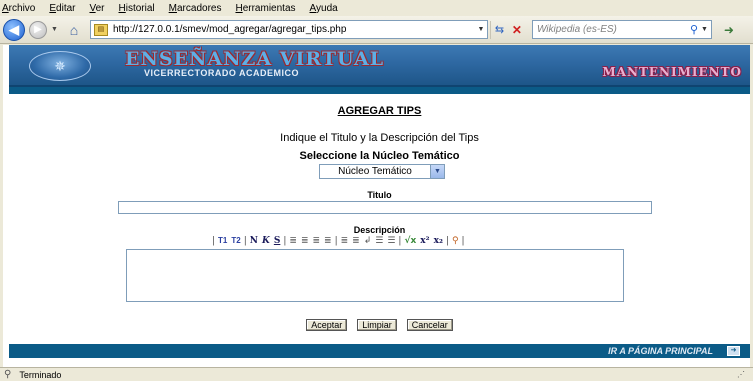  I want to click on align-justify-icon: ≣, so click(328, 241).